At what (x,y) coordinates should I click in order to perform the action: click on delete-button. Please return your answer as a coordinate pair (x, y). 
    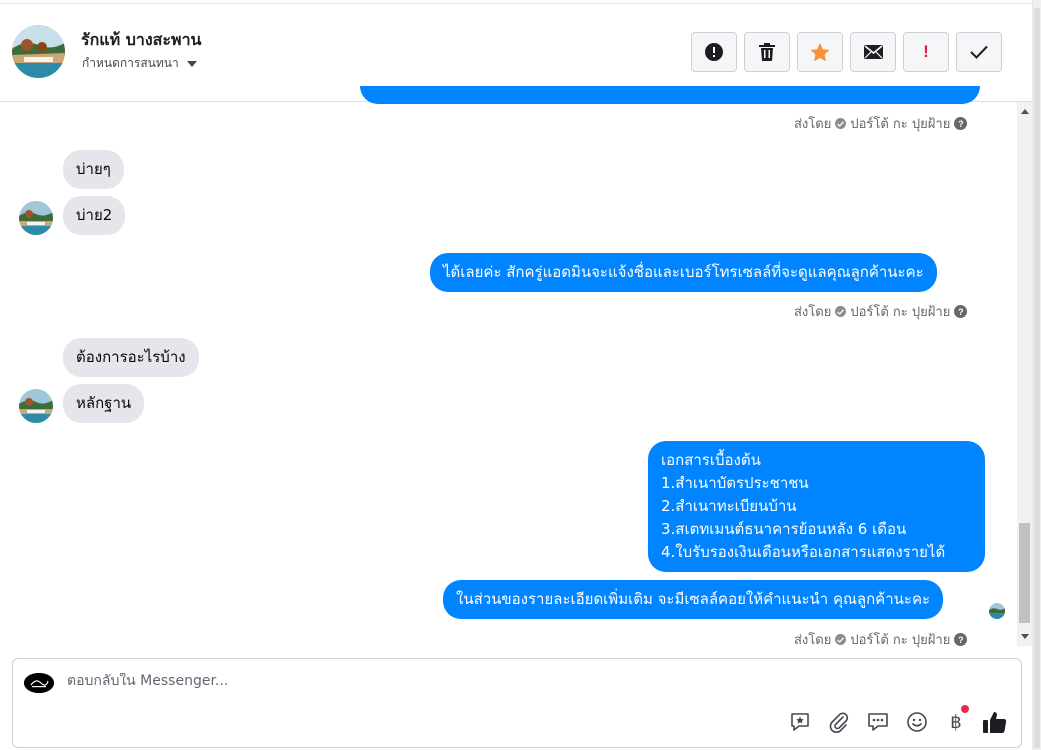
    Looking at the image, I should click on (767, 52).